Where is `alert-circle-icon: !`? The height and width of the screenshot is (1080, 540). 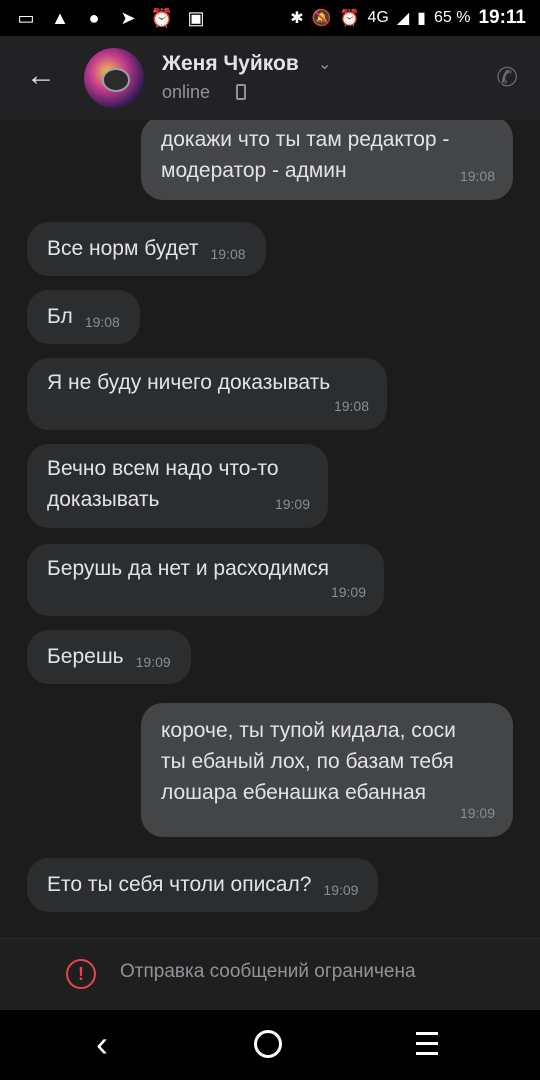 alert-circle-icon: ! is located at coordinates (81, 974).